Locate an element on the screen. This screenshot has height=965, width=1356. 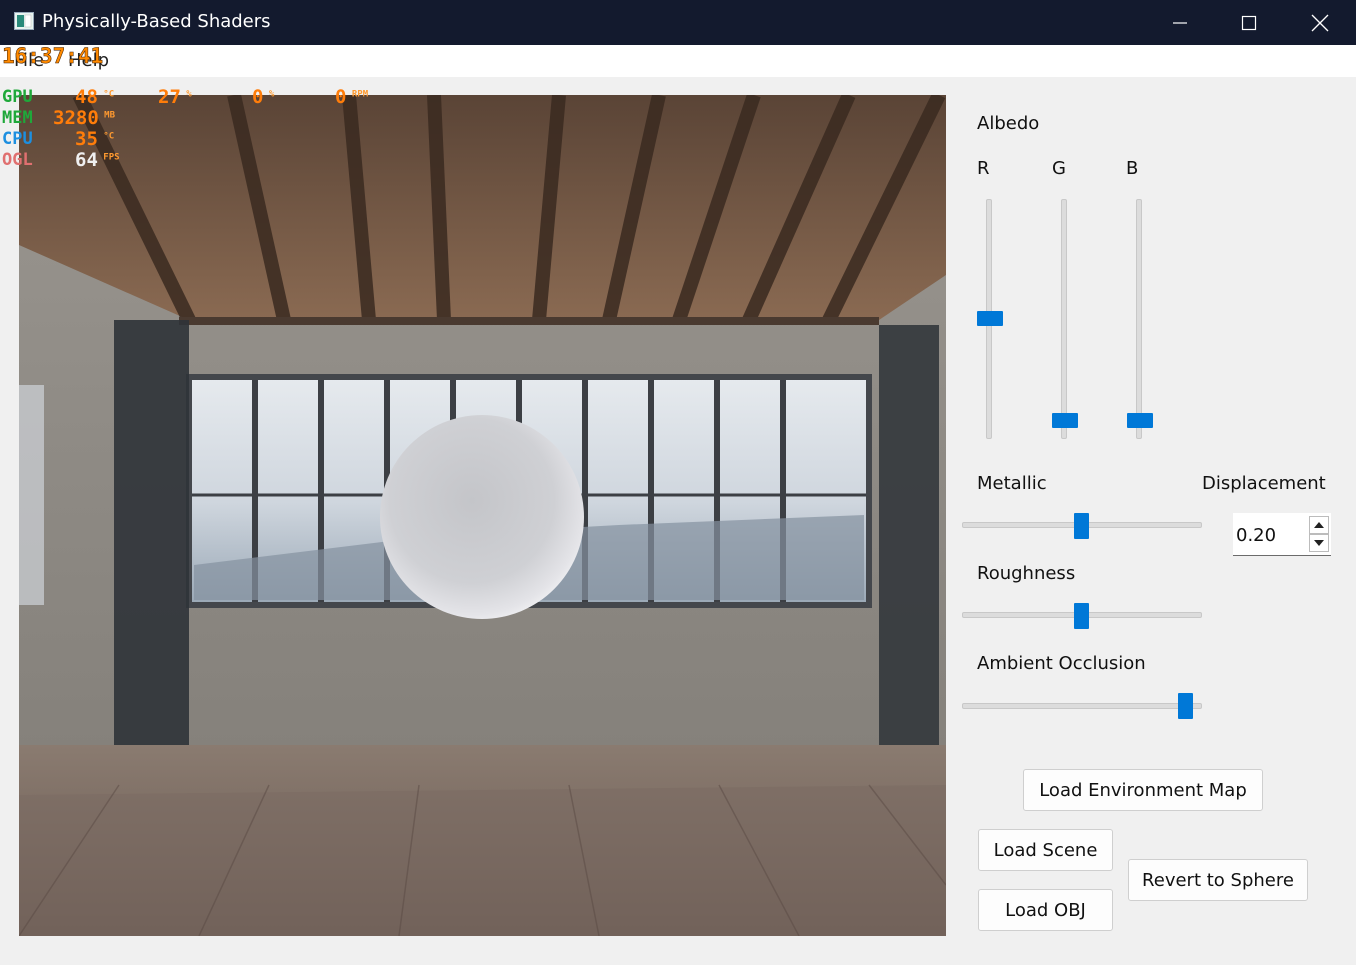
albedo-b-label: B is located at coordinates (1132, 168).